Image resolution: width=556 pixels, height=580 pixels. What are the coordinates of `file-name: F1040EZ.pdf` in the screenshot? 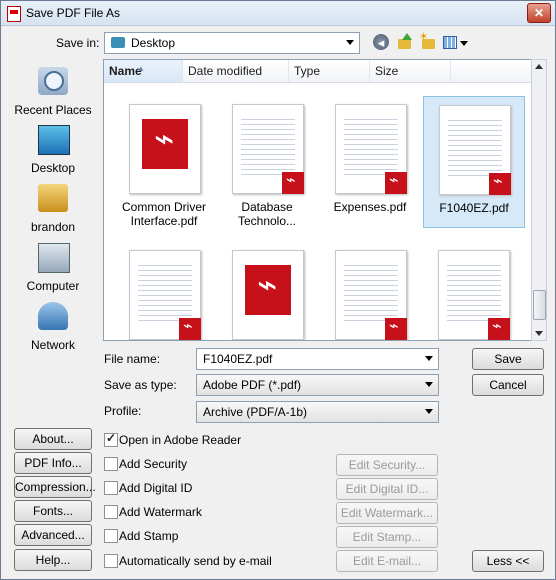 It's located at (474, 208).